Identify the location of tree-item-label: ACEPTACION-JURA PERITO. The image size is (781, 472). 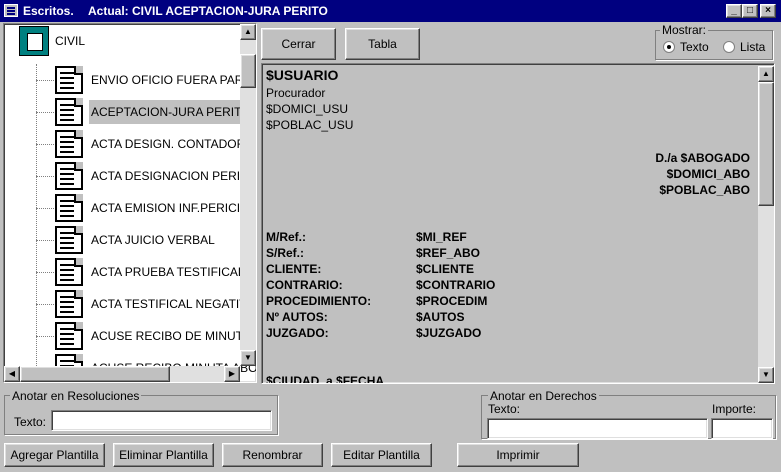
(171, 112).